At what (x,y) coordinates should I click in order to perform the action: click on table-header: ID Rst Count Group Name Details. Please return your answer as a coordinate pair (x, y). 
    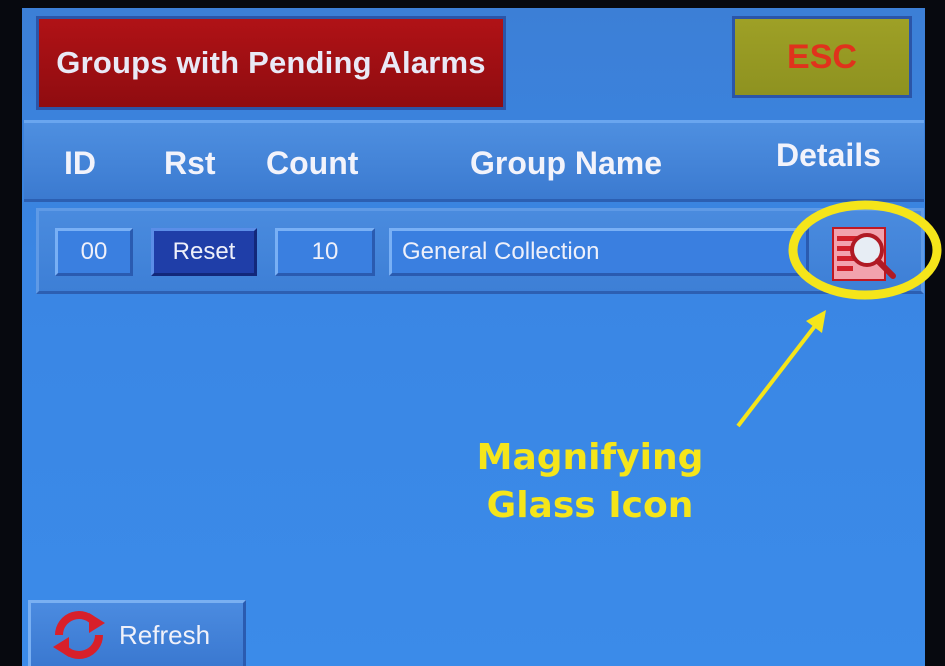
    Looking at the image, I should click on (474, 161).